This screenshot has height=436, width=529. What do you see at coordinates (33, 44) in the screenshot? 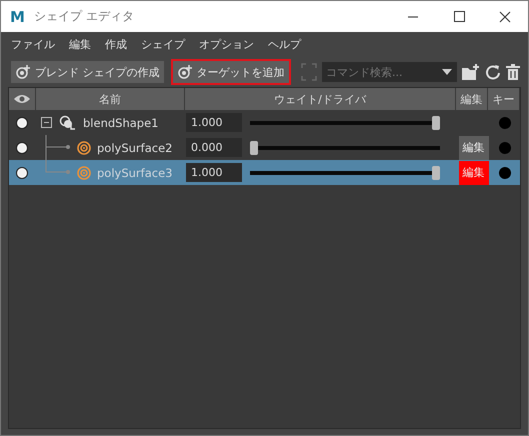
I see `menu-item: ファイル` at bounding box center [33, 44].